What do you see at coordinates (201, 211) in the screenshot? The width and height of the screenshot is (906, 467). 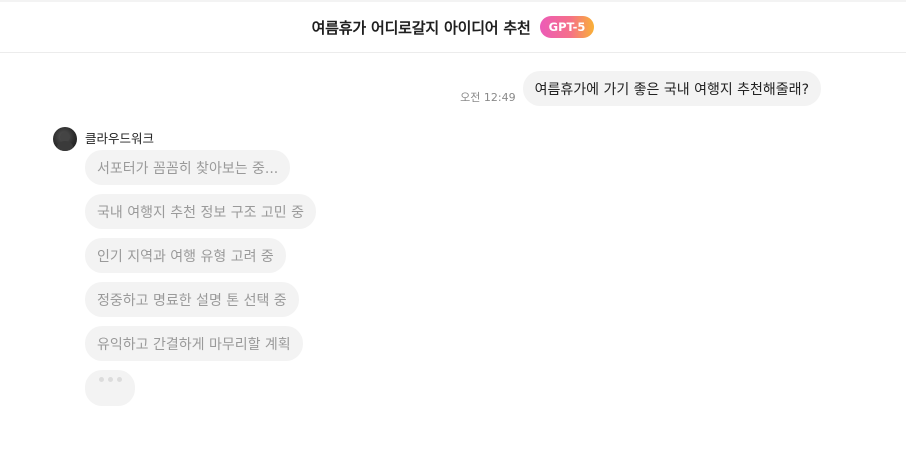 I see `status-step: 국내 여행지 추천 정보 구조 고민 중` at bounding box center [201, 211].